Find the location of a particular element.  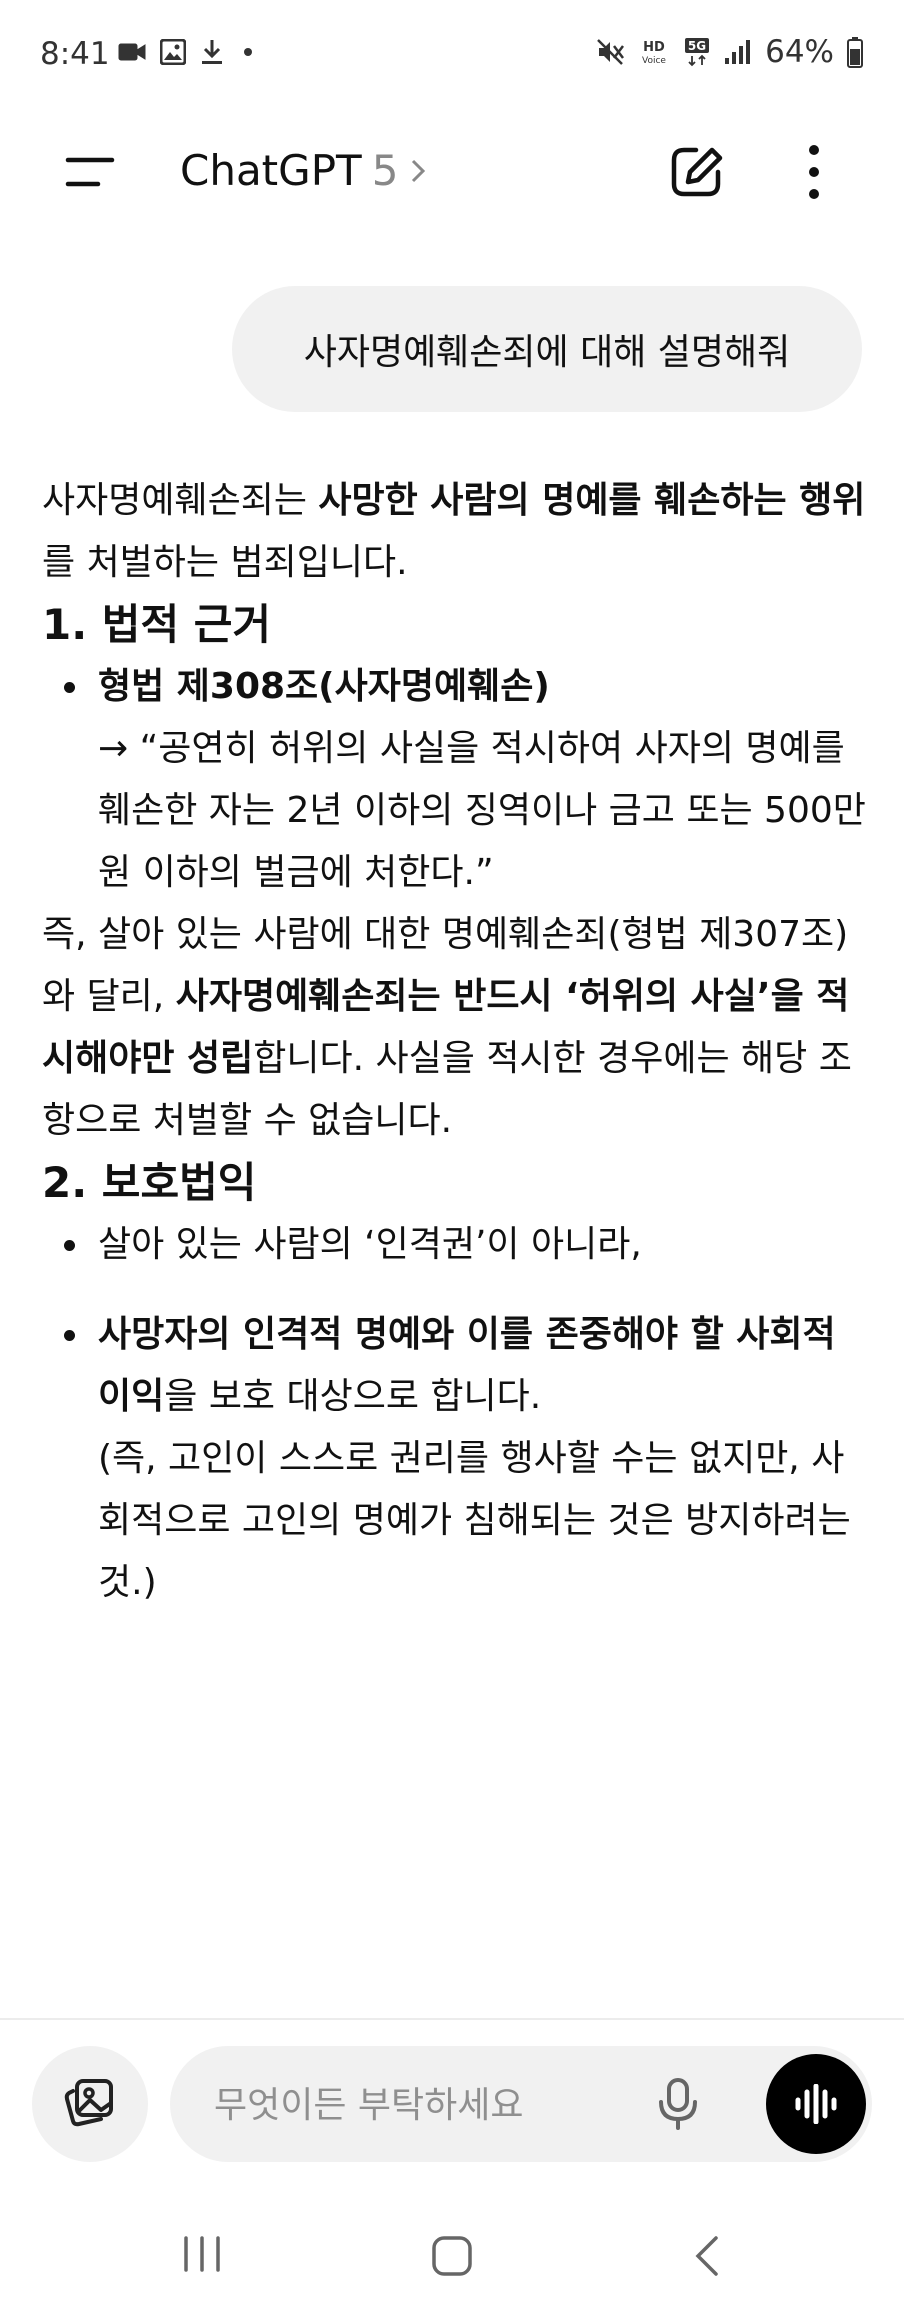

more-vertical-icon is located at coordinates (814, 172).